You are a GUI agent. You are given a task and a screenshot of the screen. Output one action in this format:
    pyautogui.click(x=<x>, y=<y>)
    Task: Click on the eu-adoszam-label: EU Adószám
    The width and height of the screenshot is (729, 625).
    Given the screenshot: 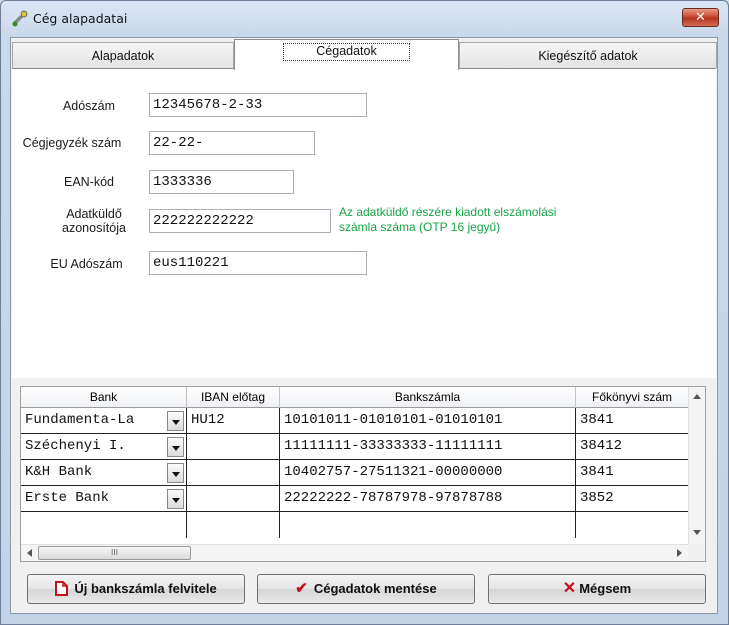 What is the action you would take?
    pyautogui.click(x=86, y=264)
    